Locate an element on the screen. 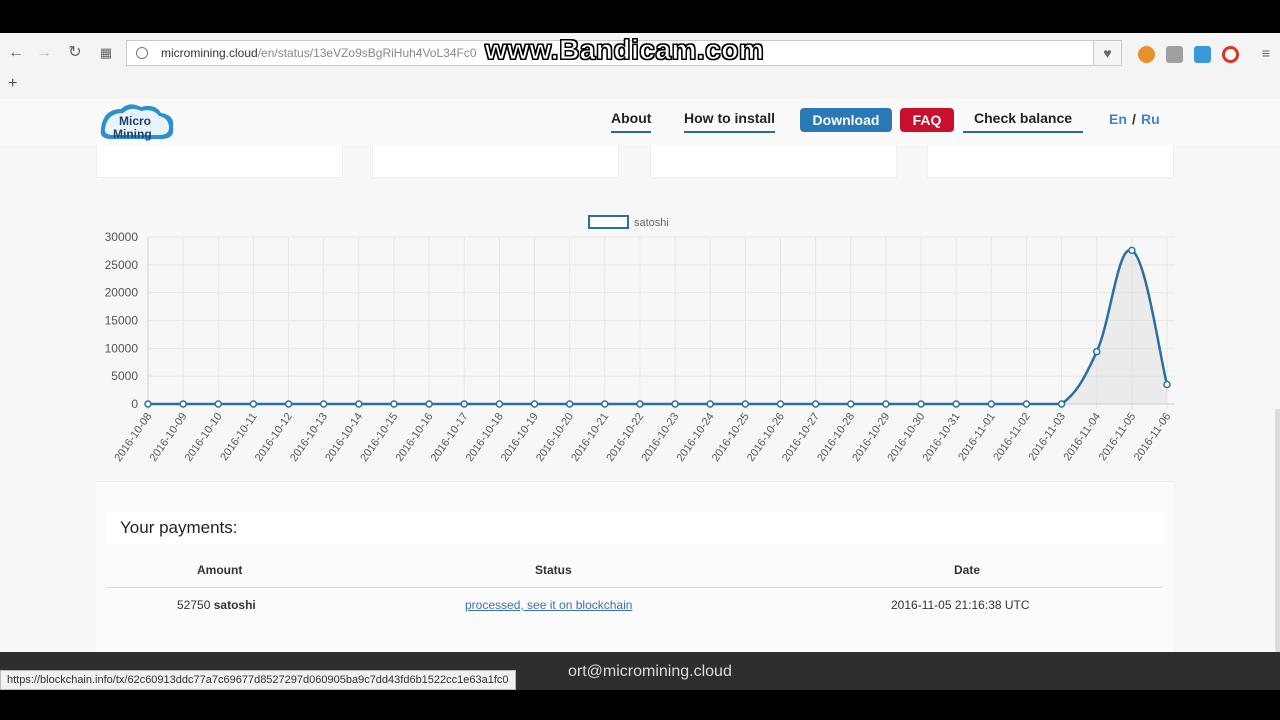 The image size is (1280, 720). y-tick-label: 5000 is located at coordinates (124, 376).